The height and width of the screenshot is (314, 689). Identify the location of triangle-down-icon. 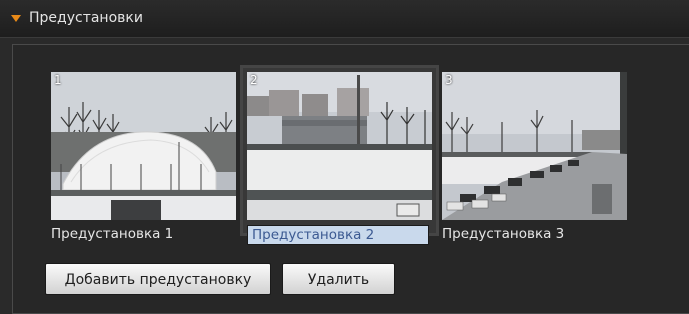
(16, 18).